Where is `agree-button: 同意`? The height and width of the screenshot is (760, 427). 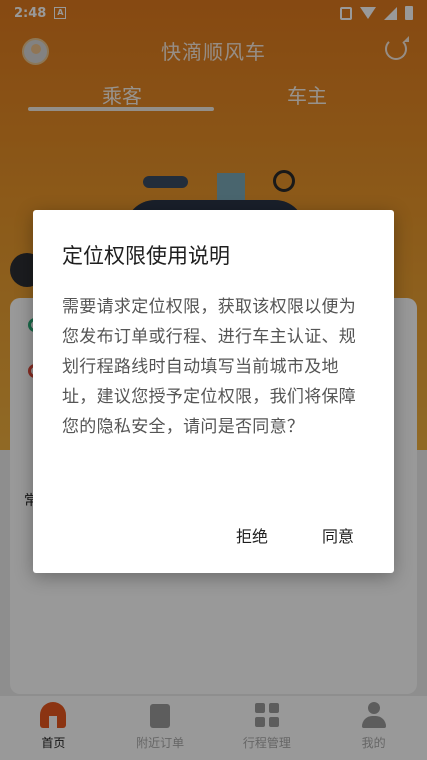 agree-button: 同意 is located at coordinates (338, 535).